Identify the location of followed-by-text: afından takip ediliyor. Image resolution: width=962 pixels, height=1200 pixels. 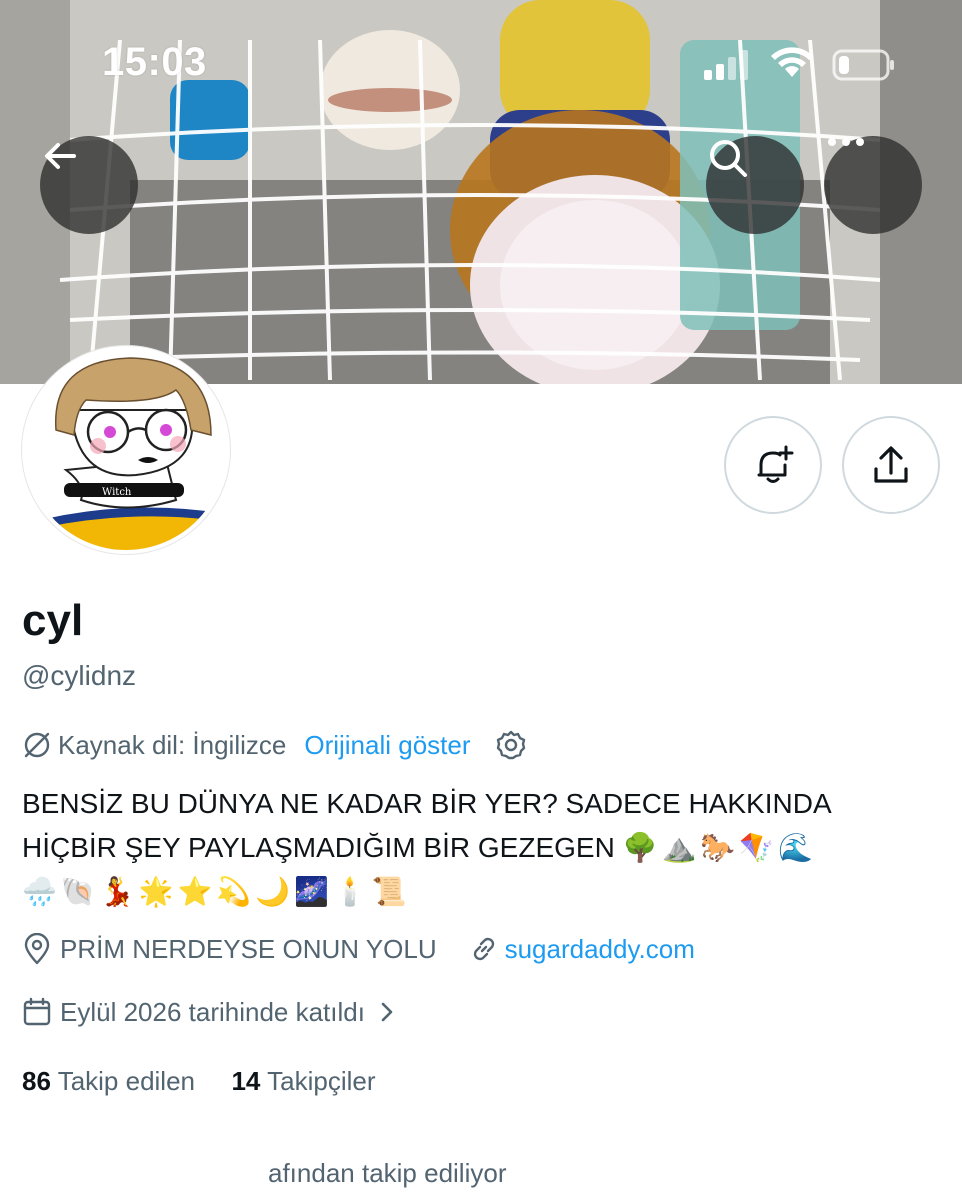
(387, 1173).